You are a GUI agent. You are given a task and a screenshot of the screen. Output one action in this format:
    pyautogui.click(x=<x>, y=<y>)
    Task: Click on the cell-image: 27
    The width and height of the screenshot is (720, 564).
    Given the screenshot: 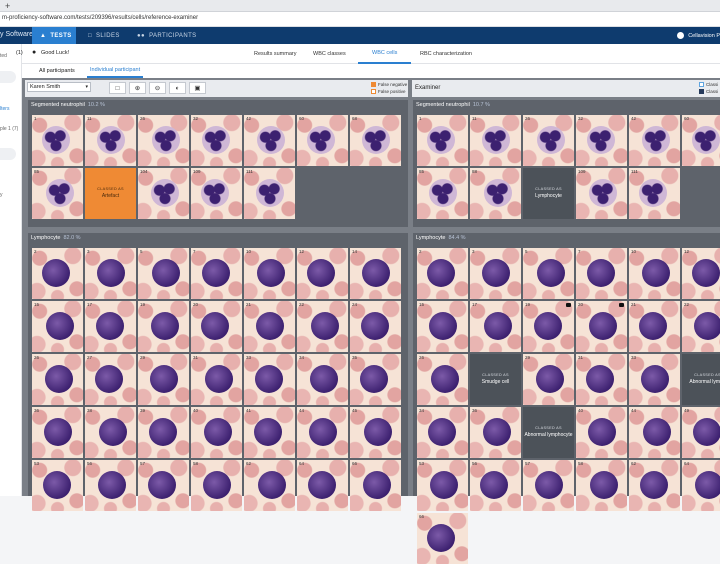 What is the action you would take?
    pyautogui.click(x=110, y=379)
    